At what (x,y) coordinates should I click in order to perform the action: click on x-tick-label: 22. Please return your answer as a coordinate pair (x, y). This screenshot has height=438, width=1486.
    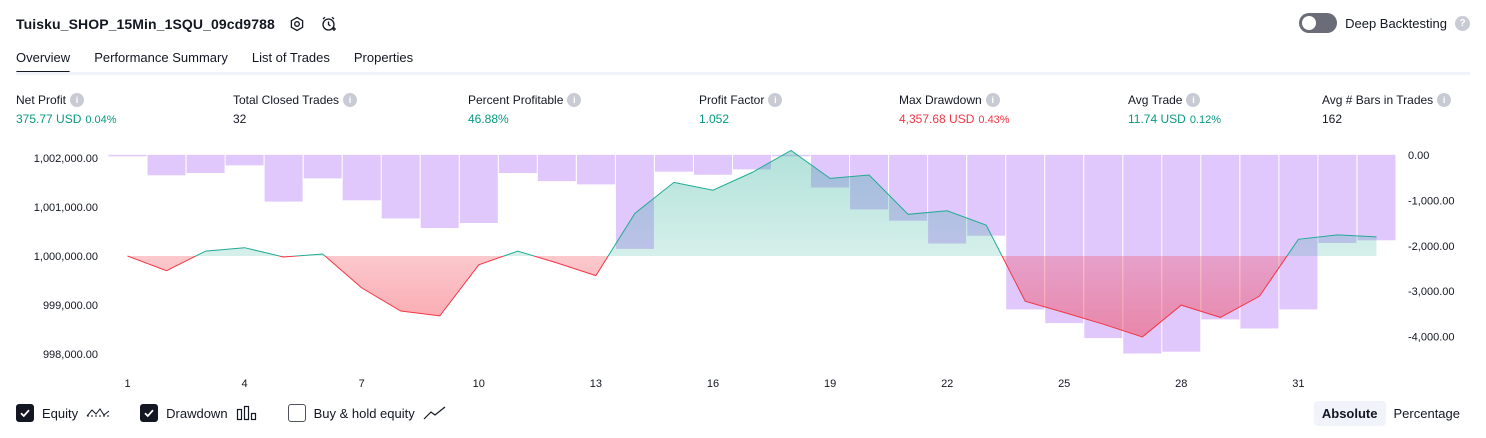
    Looking at the image, I should click on (947, 384).